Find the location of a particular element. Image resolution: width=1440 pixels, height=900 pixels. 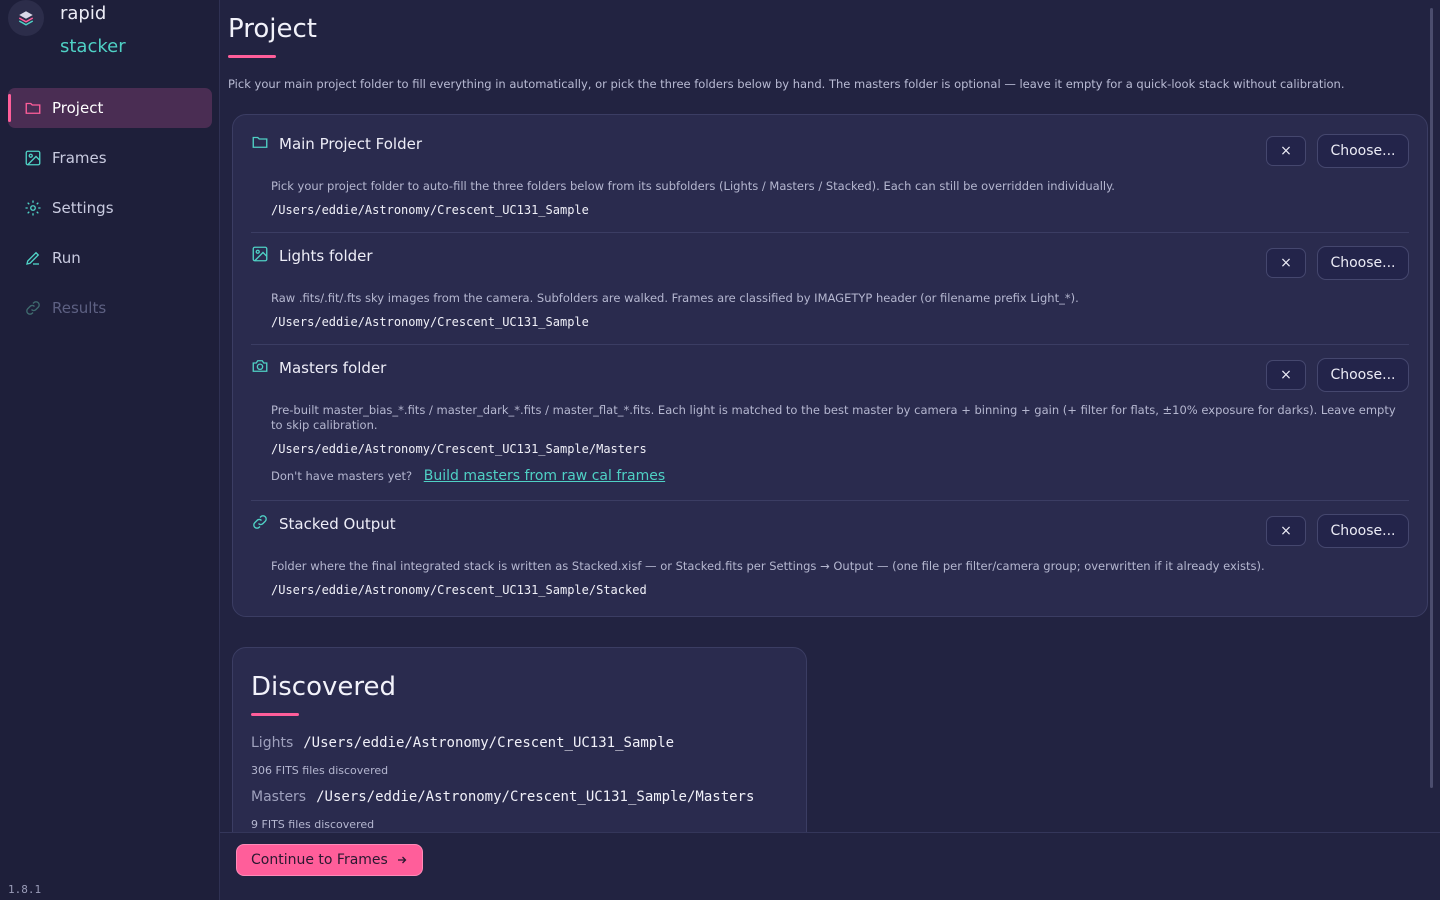

sidebar-item-frames: Frames is located at coordinates (110, 158).